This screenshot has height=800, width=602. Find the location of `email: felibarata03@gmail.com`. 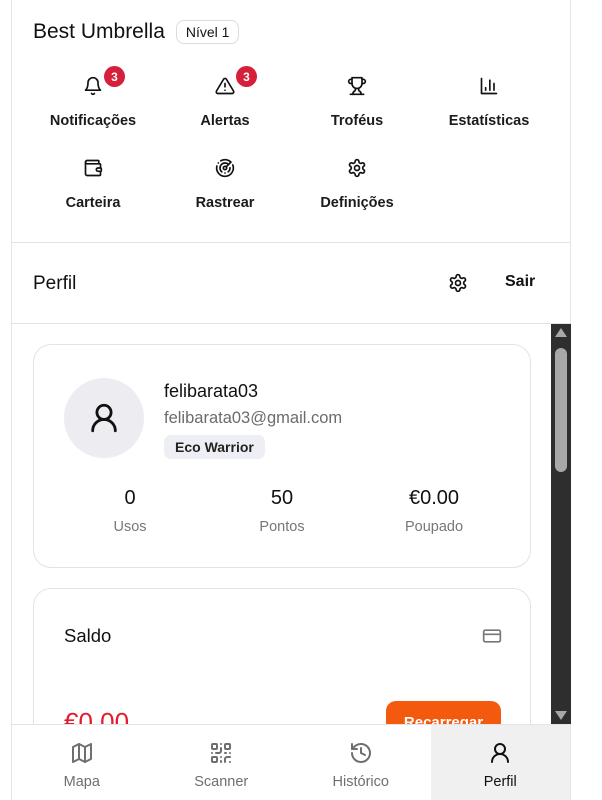

email: felibarata03@gmail.com is located at coordinates (253, 418).